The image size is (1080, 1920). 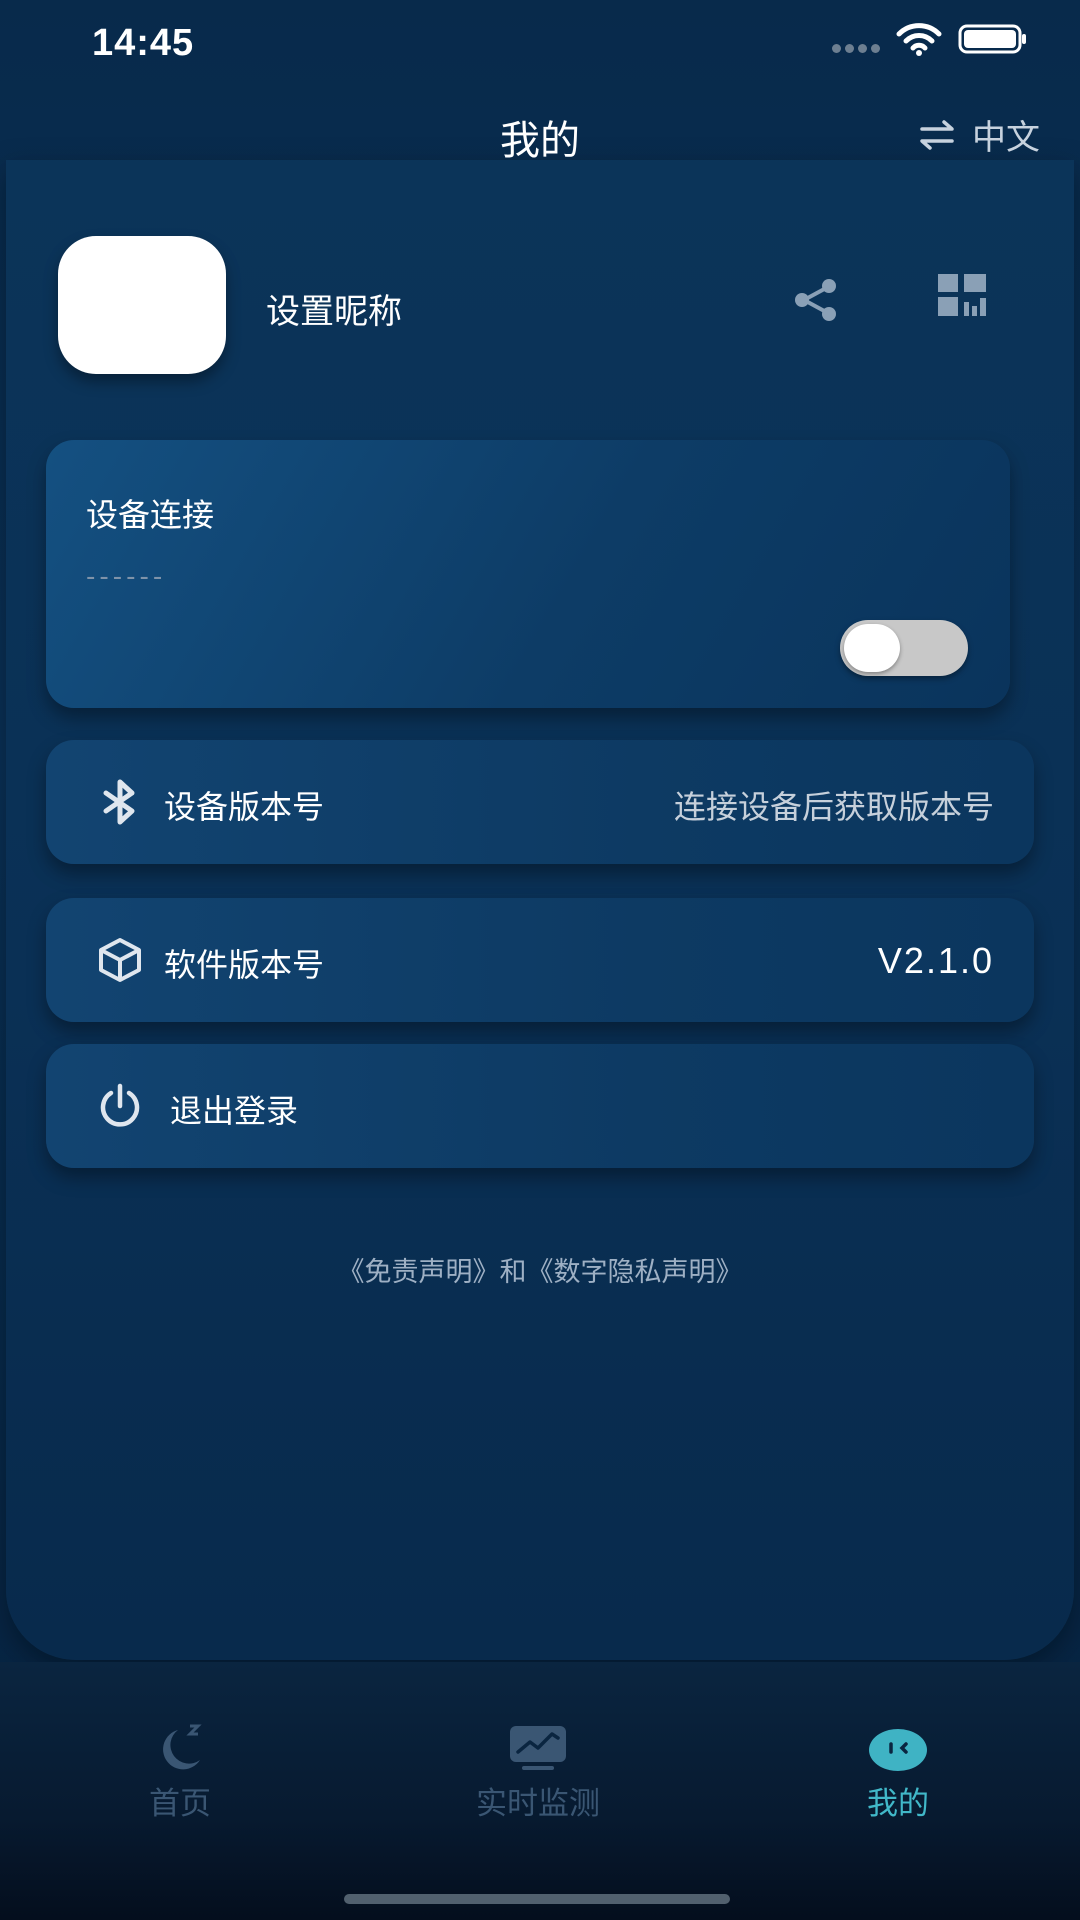 I want to click on cube-icon, so click(x=120, y=960).